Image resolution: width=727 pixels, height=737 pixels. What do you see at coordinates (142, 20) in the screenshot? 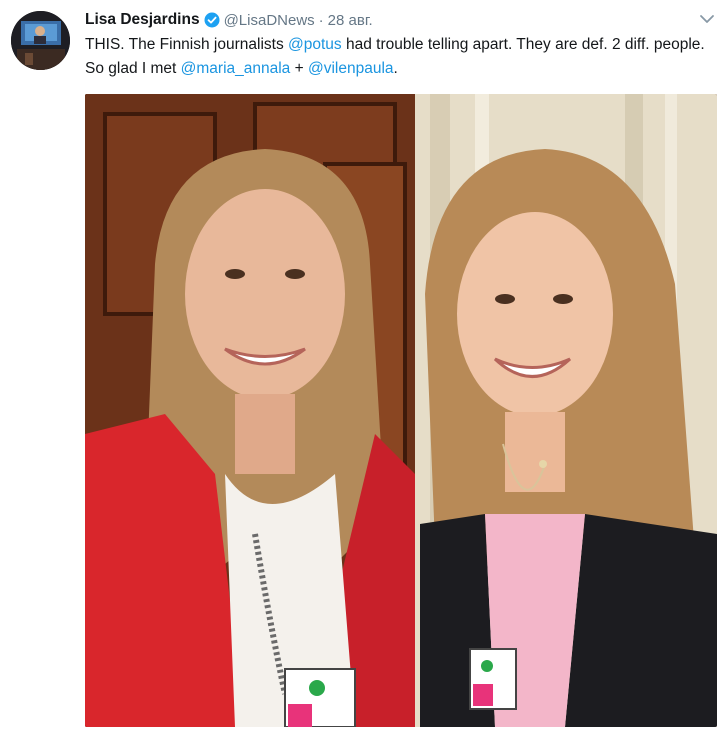
I see `author-name: Lisa Desjardins` at bounding box center [142, 20].